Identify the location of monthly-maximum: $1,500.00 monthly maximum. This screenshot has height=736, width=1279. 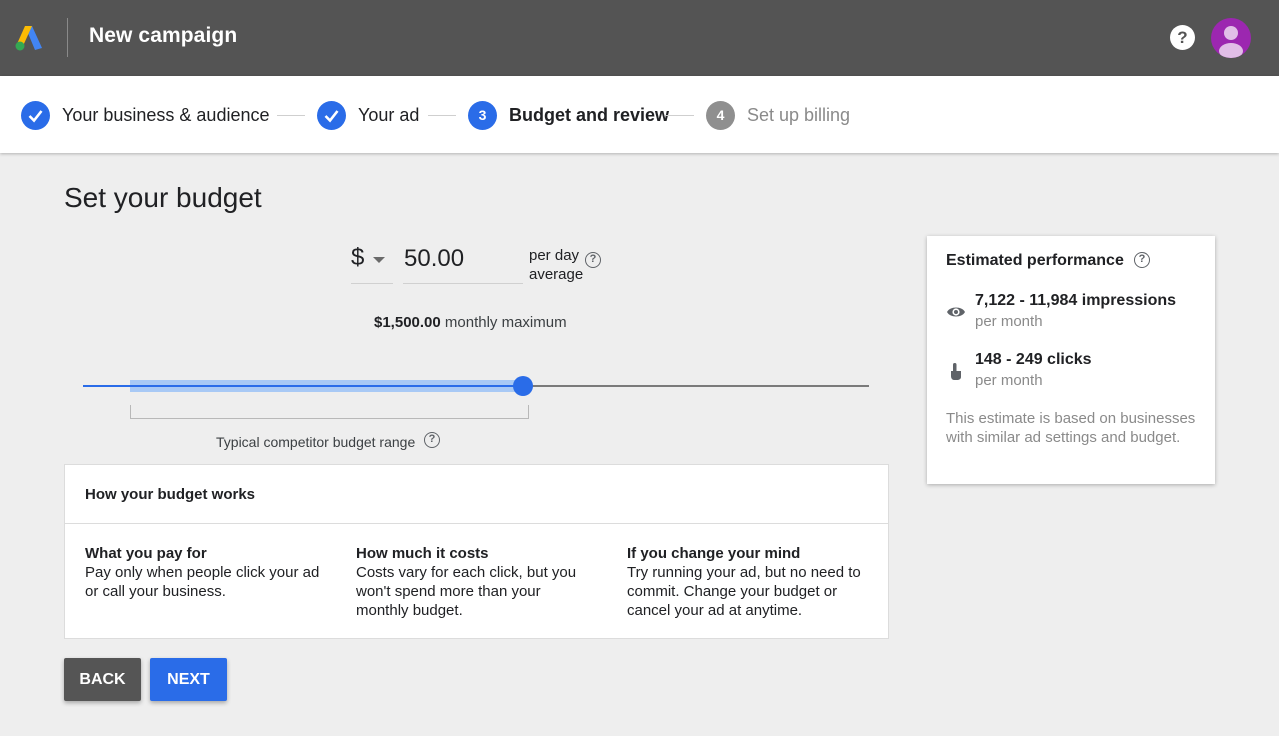
(470, 322).